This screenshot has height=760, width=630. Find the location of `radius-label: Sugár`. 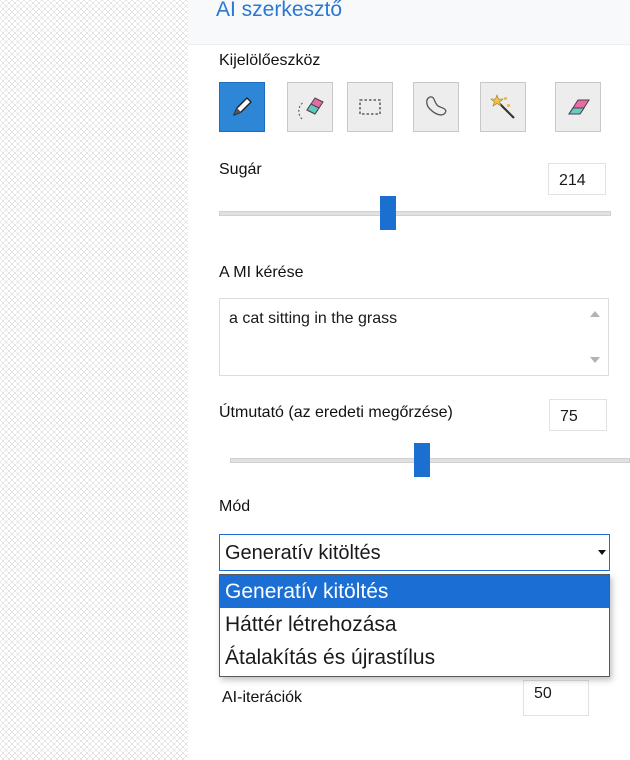

radius-label: Sugár is located at coordinates (240, 169).